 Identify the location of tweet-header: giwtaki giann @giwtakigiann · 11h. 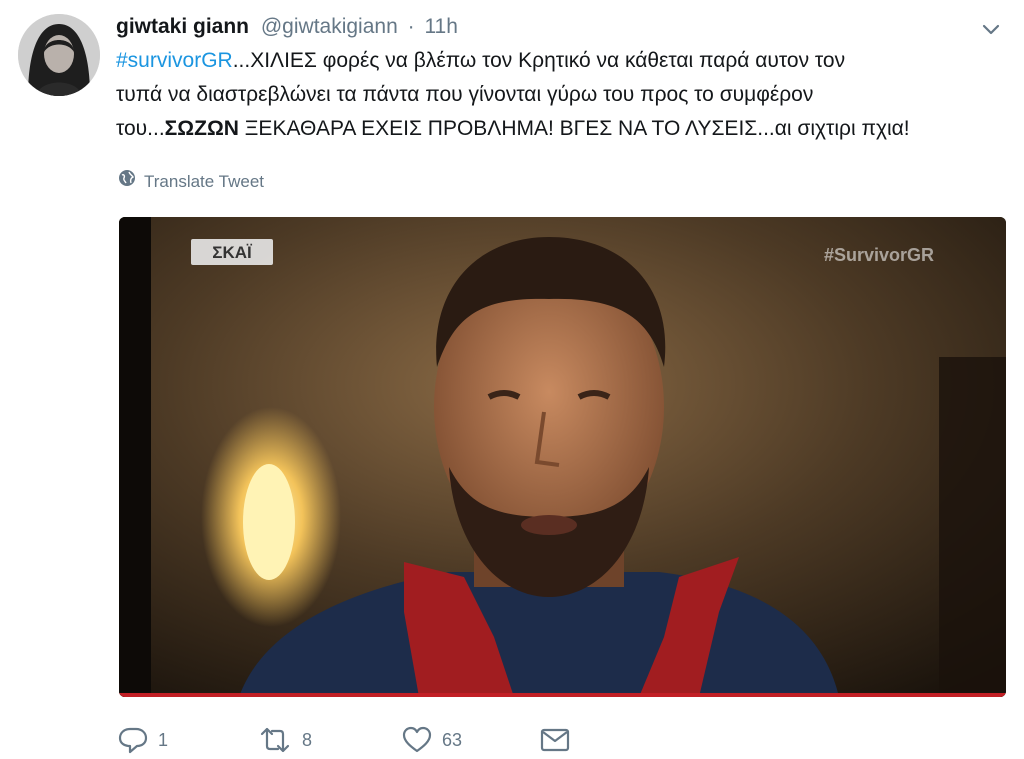
(287, 27).